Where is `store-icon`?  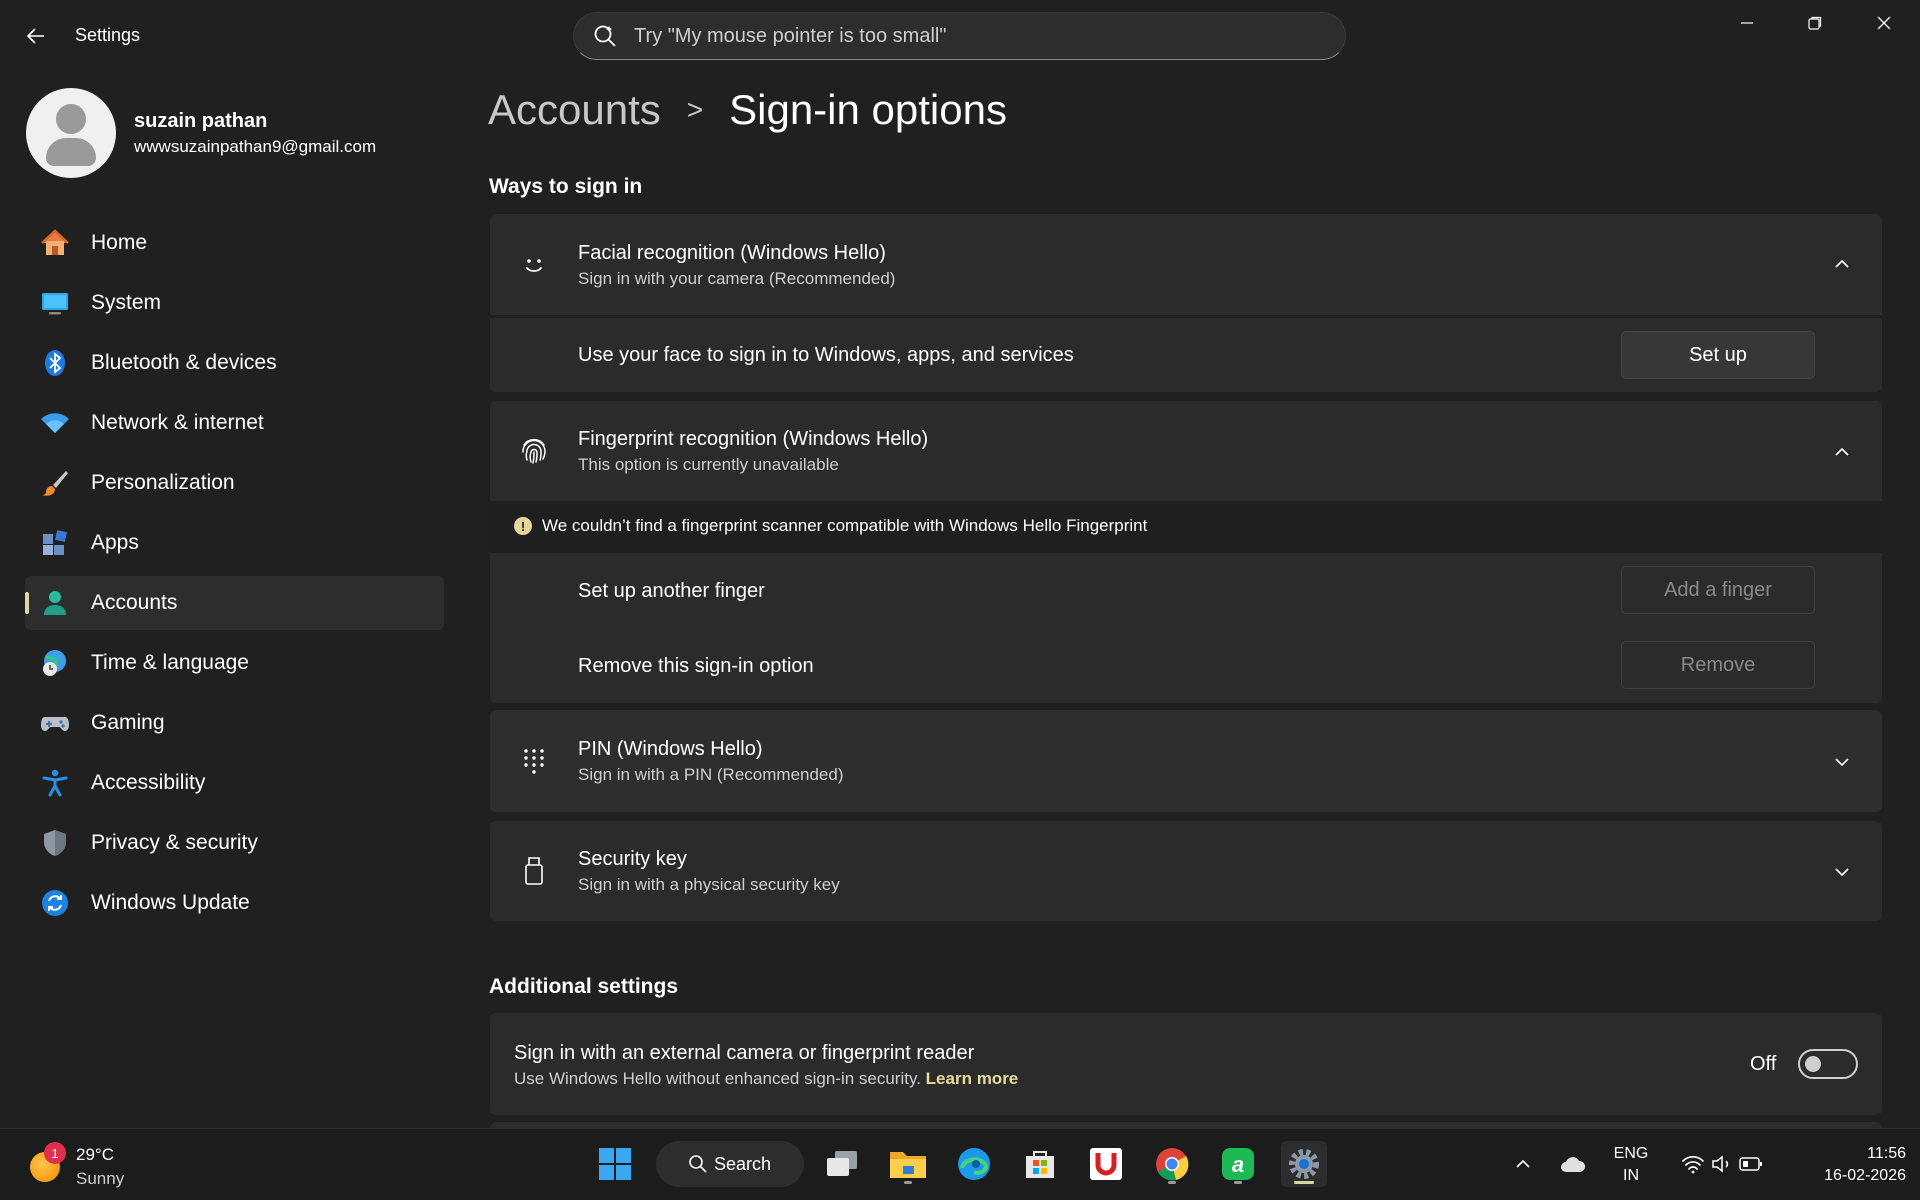
store-icon is located at coordinates (1040, 1164).